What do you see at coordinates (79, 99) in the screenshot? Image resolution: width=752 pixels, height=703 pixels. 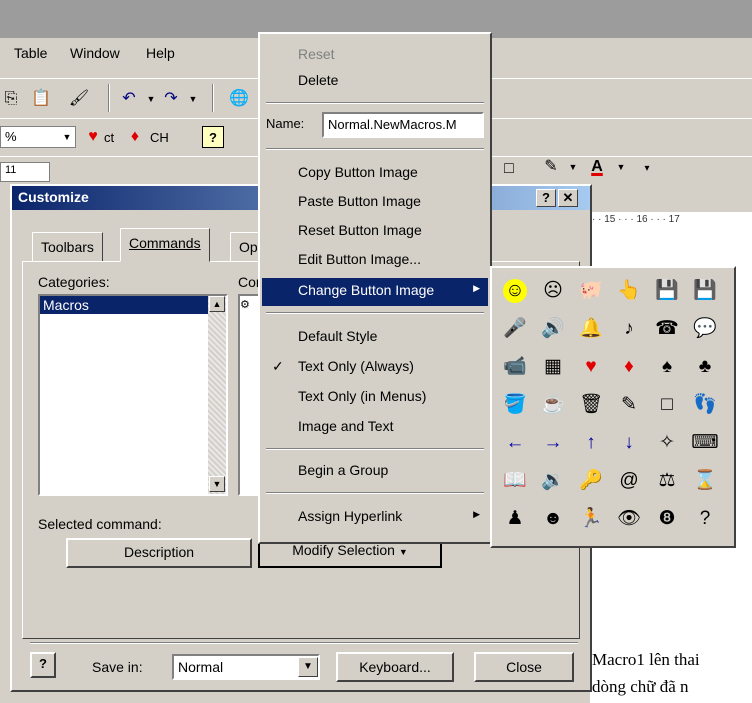 I see `format-painter-icon: 🖌` at bounding box center [79, 99].